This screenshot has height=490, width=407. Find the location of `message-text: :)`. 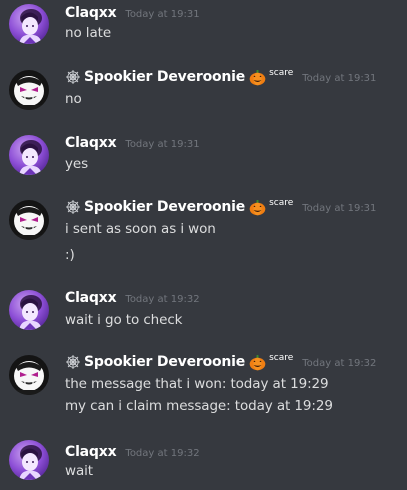

message-text: :) is located at coordinates (70, 255).